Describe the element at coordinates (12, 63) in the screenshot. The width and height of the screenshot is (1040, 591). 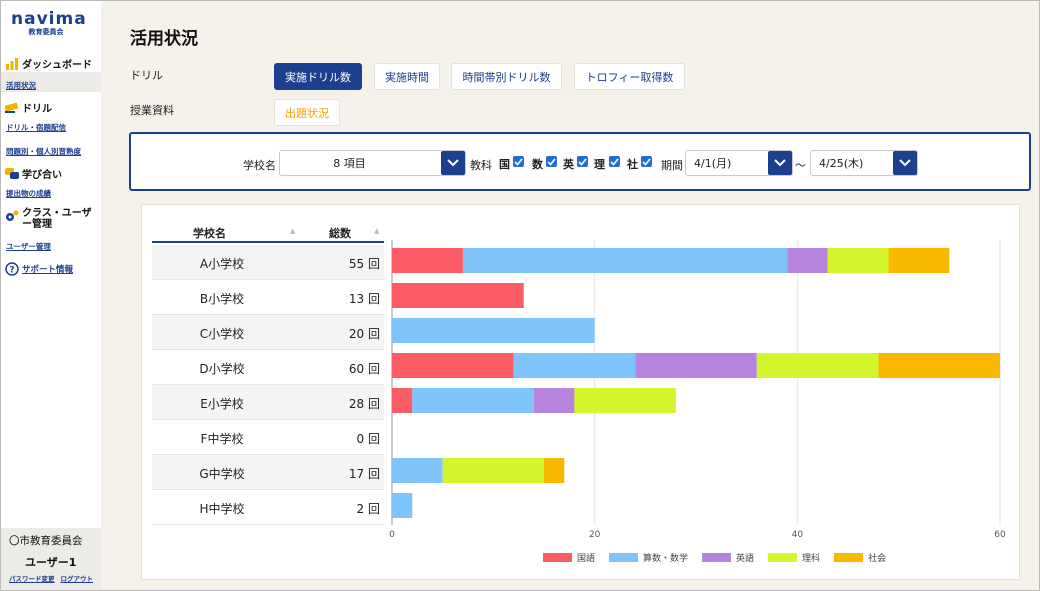
I see `bar-chart-icon` at that location.